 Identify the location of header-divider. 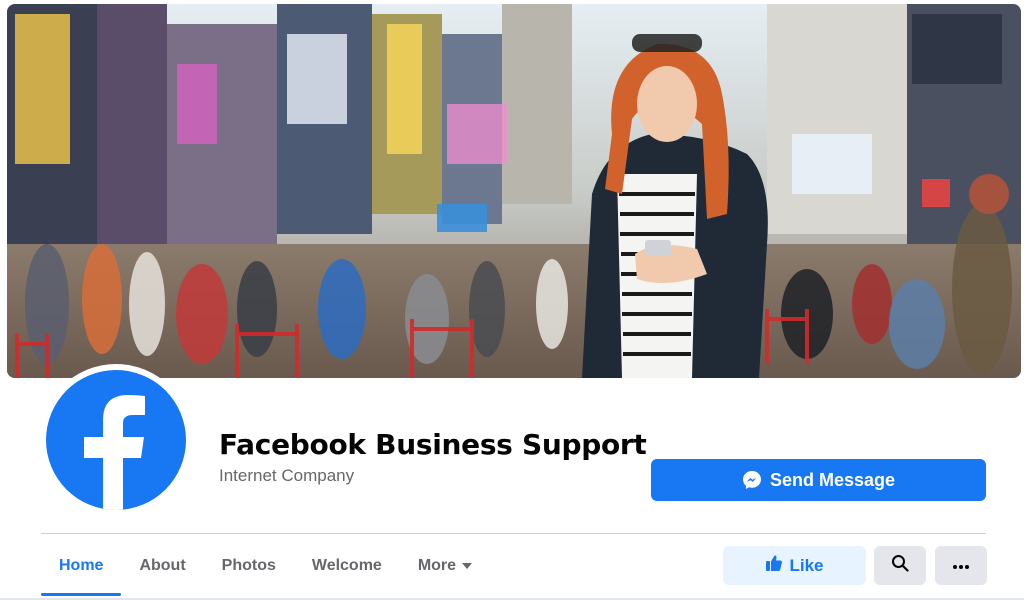
(513, 533).